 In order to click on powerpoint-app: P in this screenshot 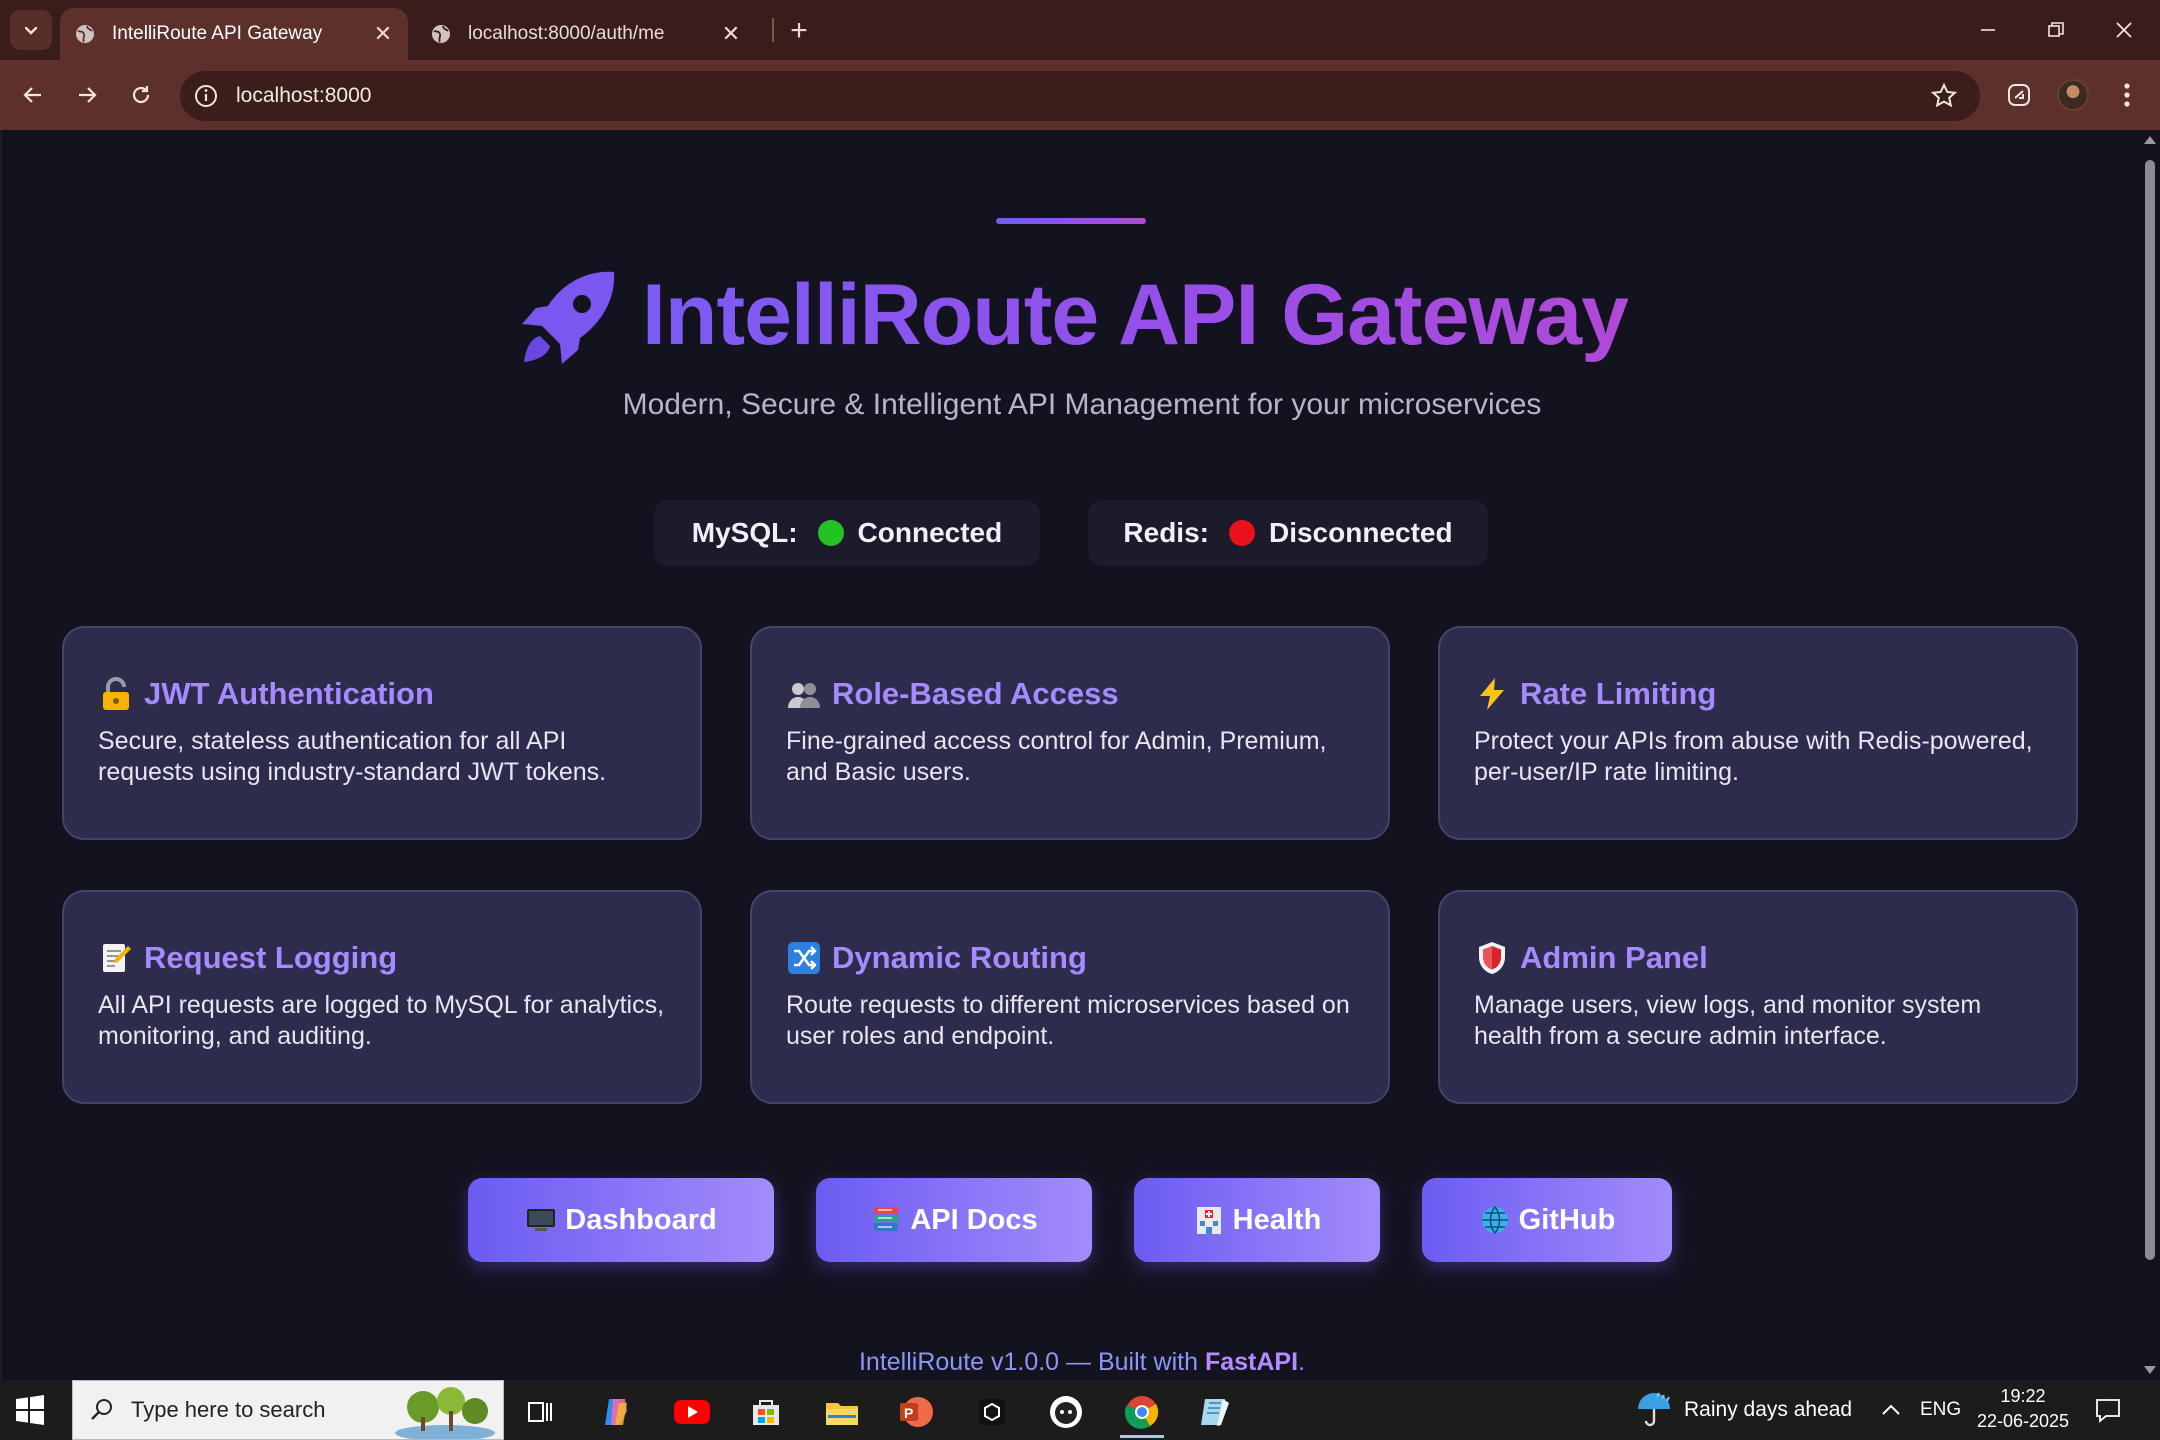, I will do `click(916, 1412)`.